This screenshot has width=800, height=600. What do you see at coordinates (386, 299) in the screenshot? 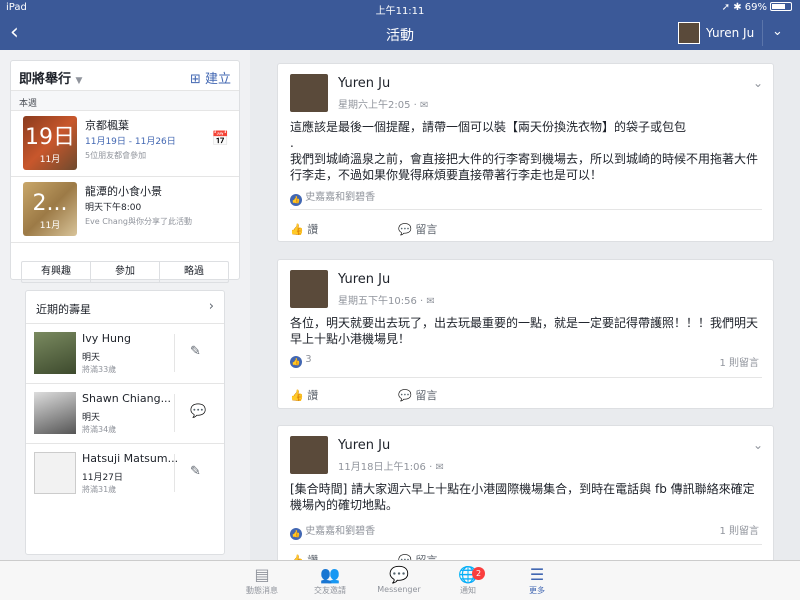
I see `post-time: 星期五下午10:56 · ✉` at bounding box center [386, 299].